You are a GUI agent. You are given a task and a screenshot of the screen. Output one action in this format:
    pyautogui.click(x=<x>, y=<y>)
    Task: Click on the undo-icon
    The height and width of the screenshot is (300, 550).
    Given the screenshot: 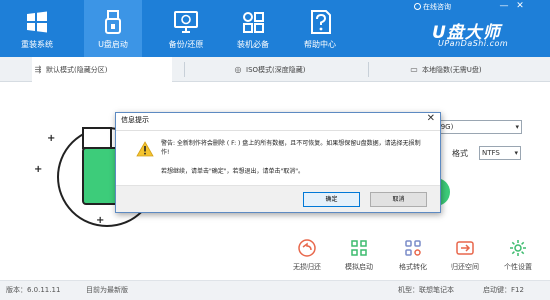 What is the action you would take?
    pyautogui.click(x=307, y=248)
    